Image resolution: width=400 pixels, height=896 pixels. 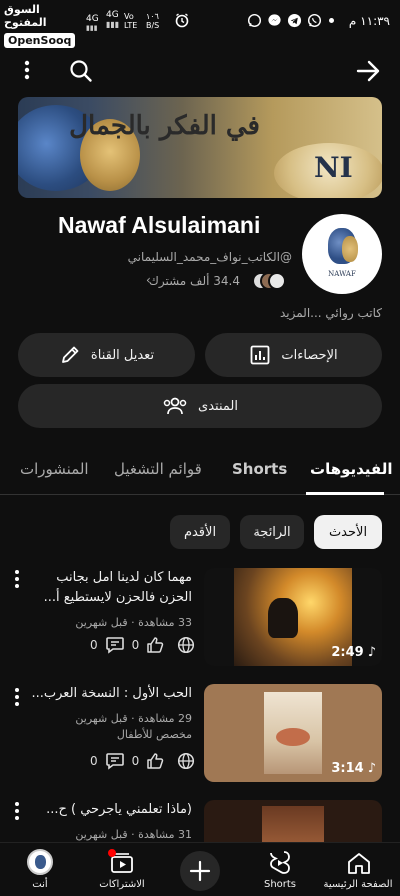 What do you see at coordinates (54, 469) in the screenshot?
I see `tab-posts: المنشورات` at bounding box center [54, 469].